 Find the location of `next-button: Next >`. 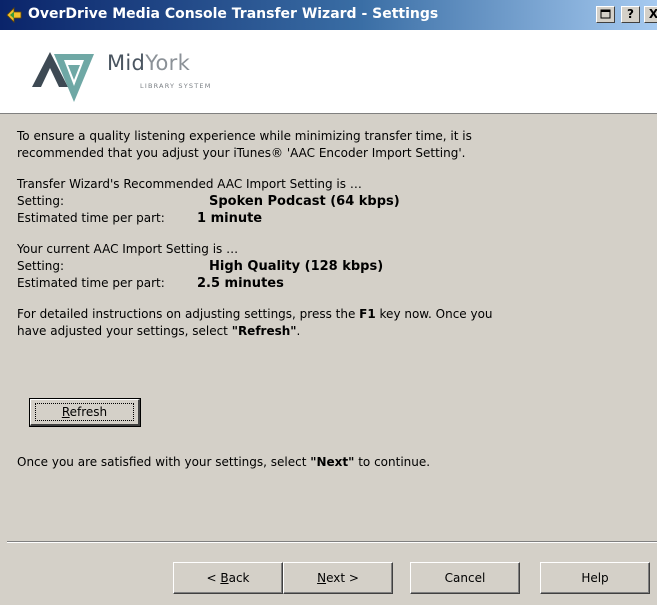

next-button: Next > is located at coordinates (338, 578).